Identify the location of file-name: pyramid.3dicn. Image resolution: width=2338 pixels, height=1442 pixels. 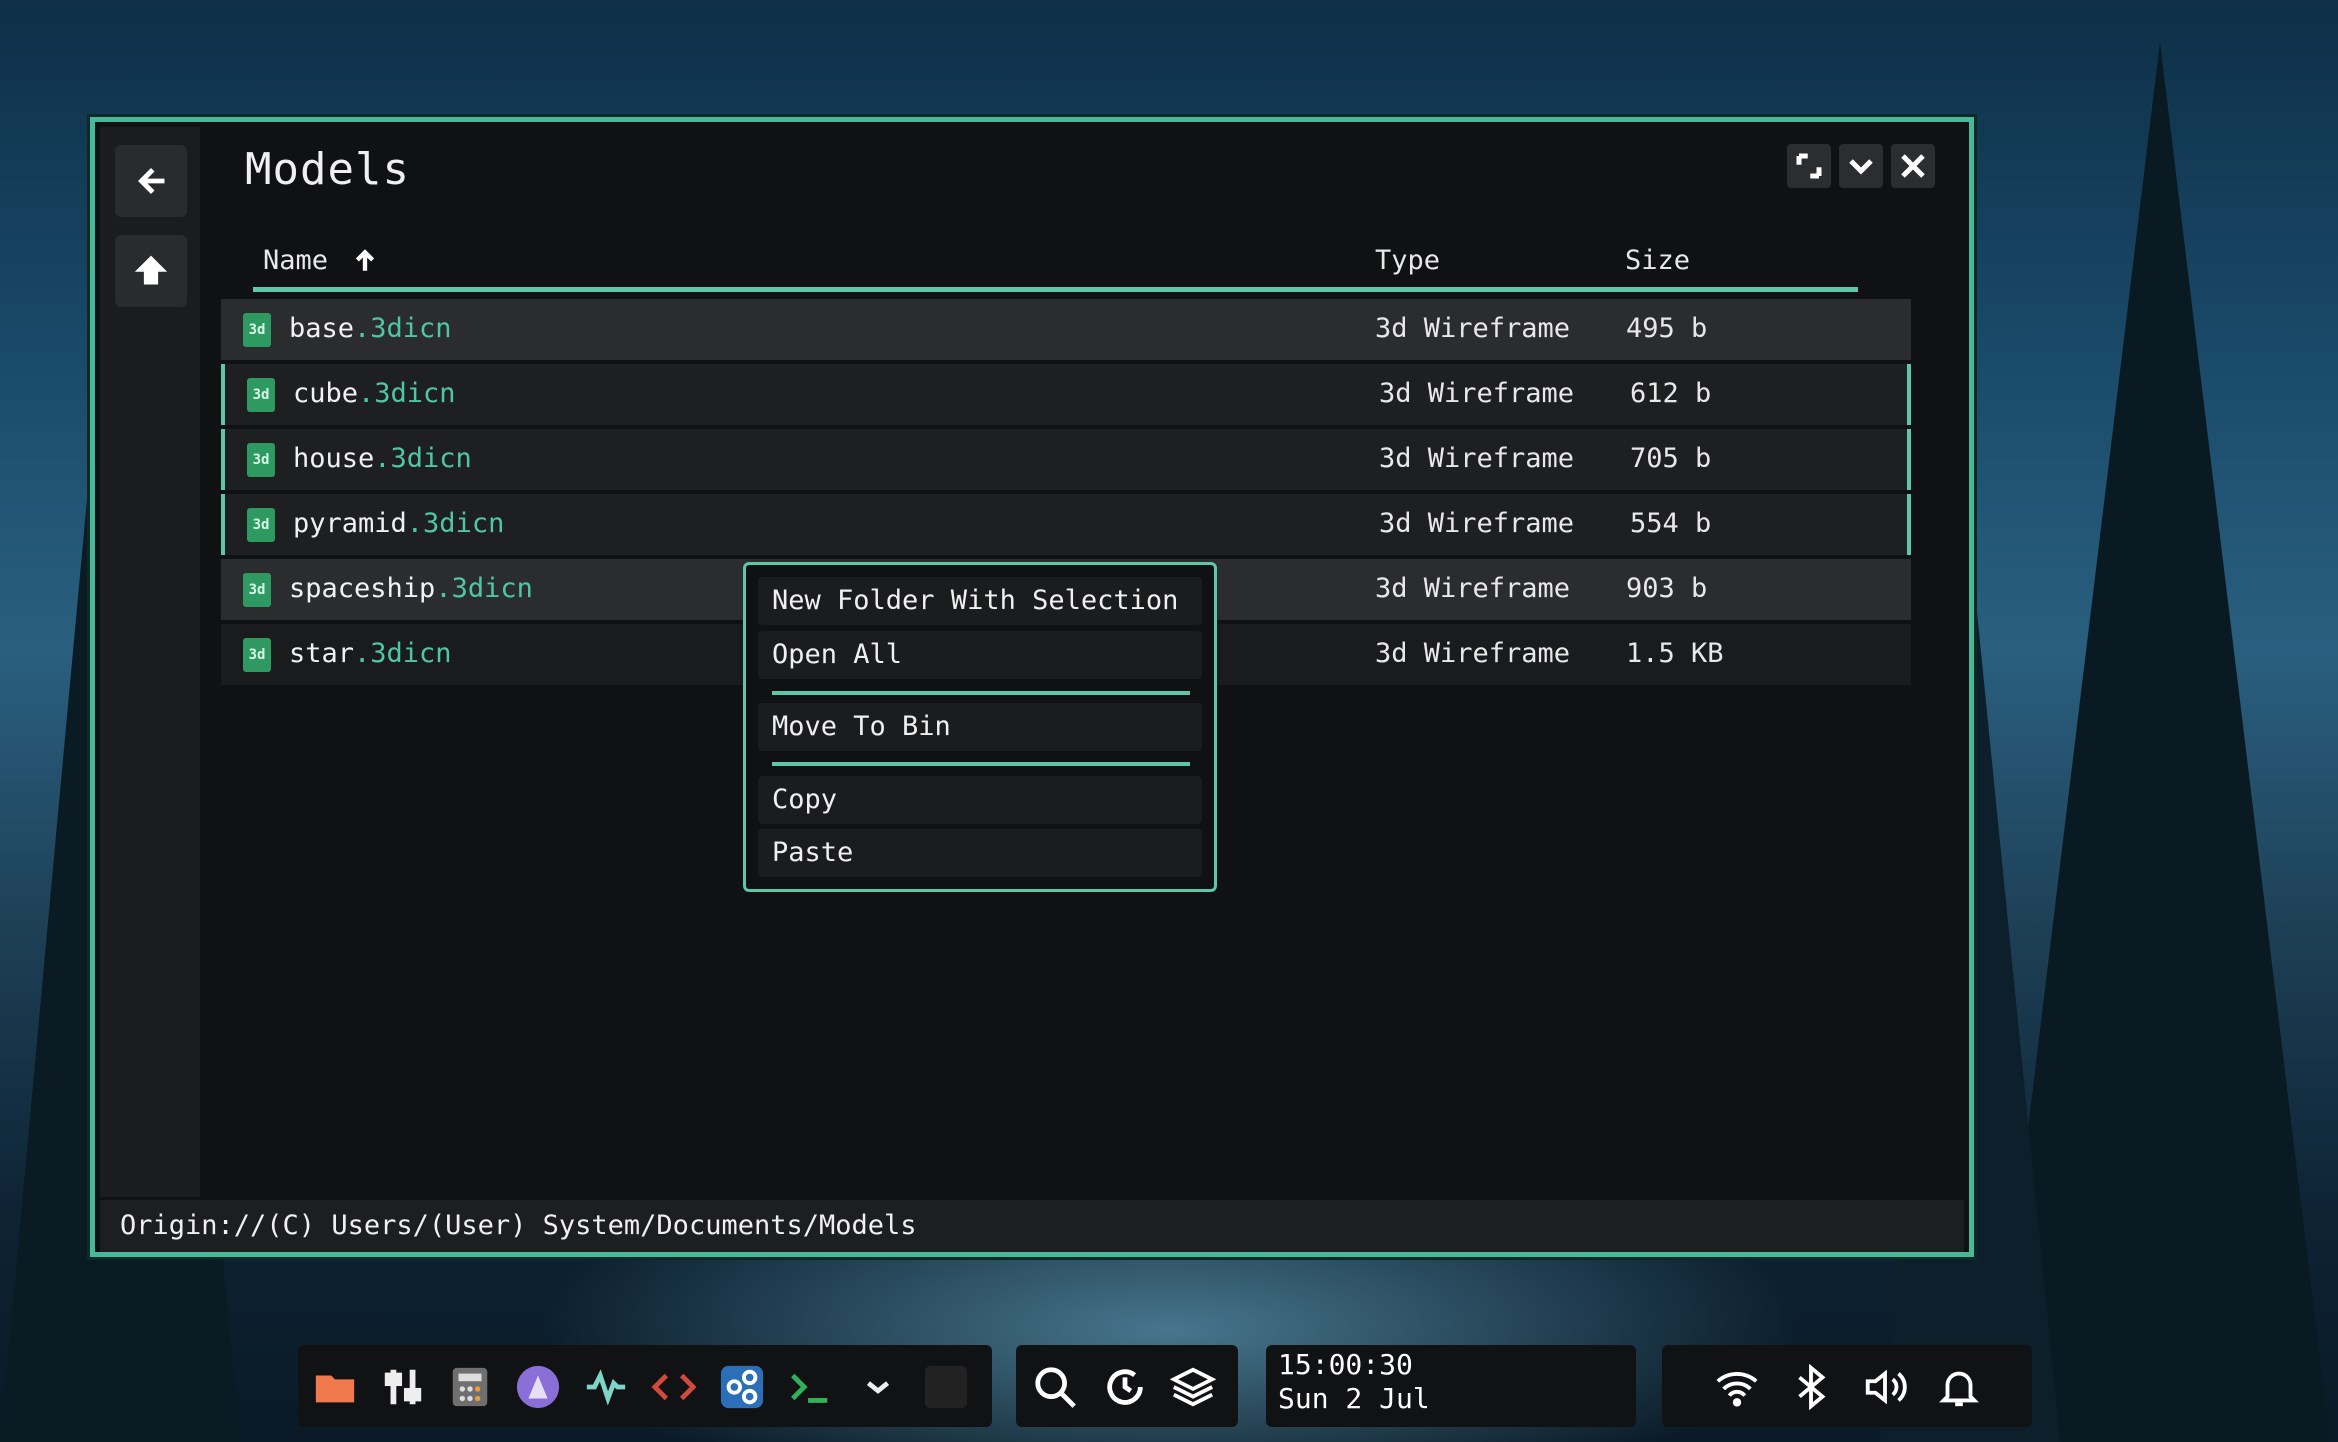
(399, 523).